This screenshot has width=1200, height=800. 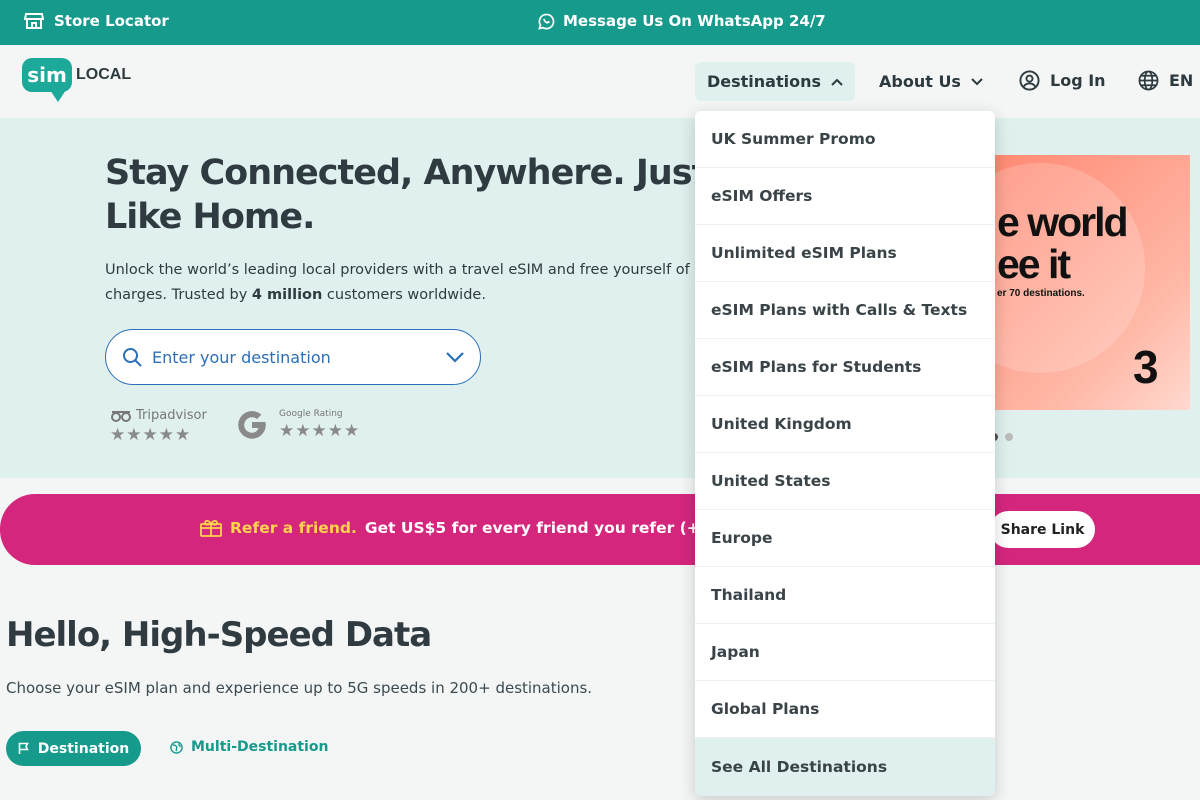 I want to click on whatsapp-link: Message Us On WhatsApp 24/7, so click(x=682, y=21).